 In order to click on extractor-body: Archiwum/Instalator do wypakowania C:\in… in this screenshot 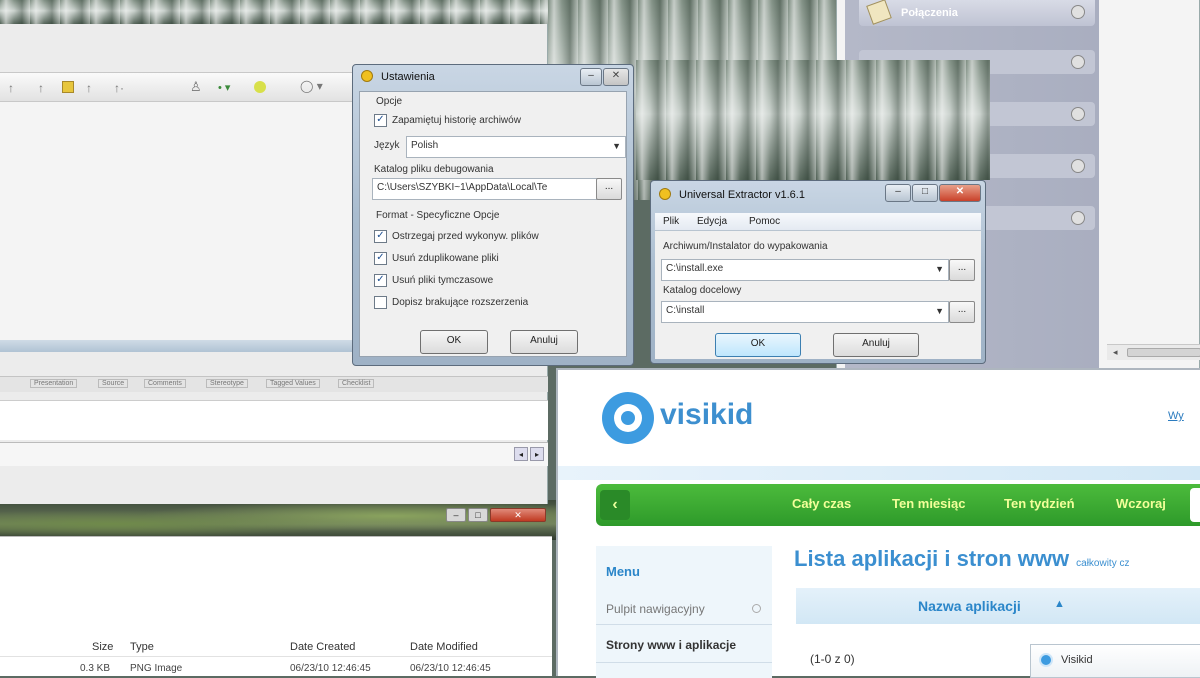, I will do `click(818, 295)`.